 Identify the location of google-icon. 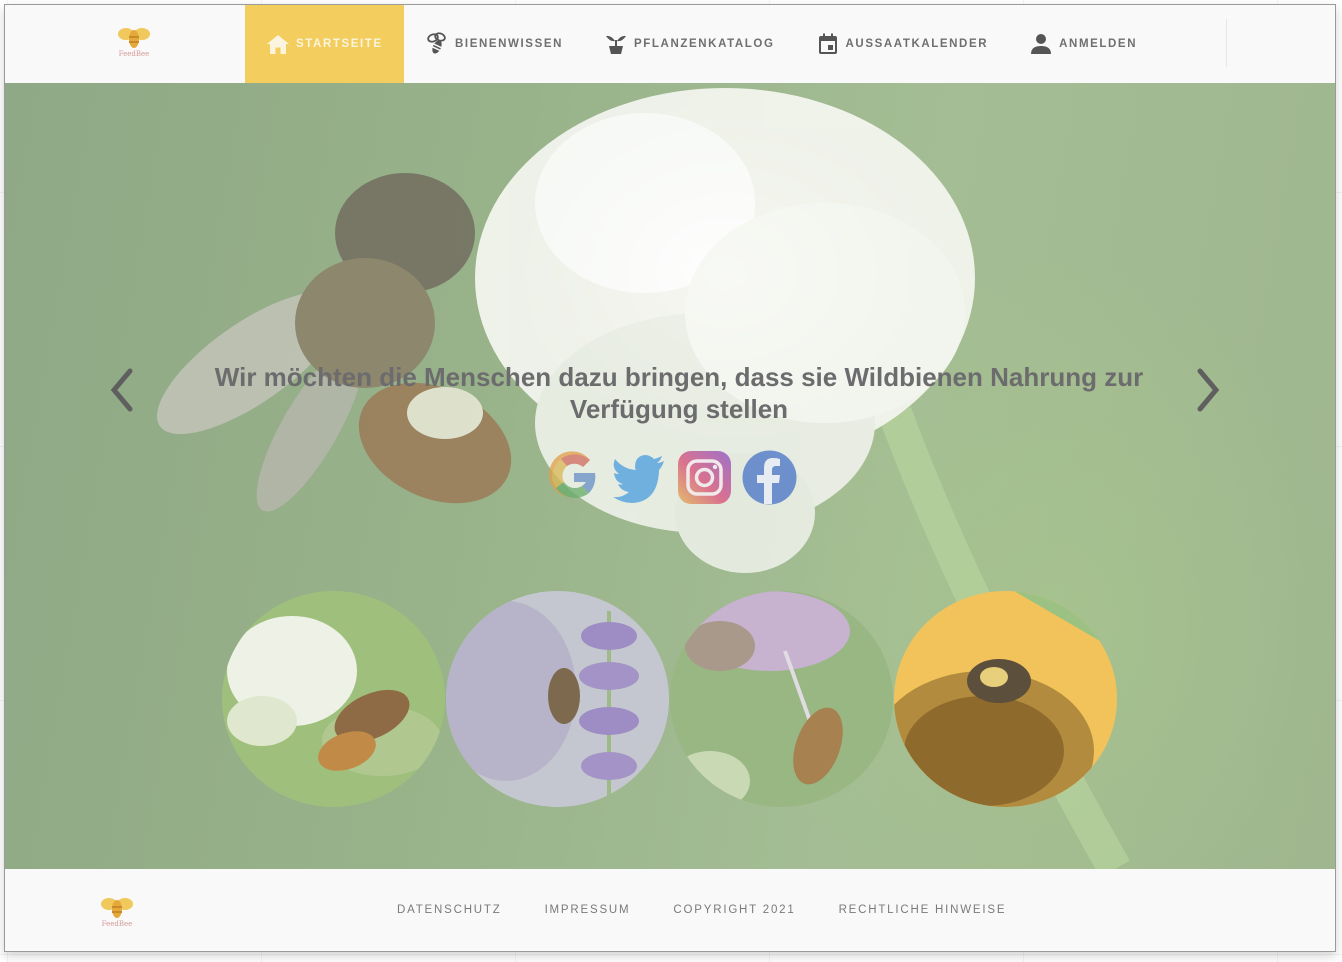
(572, 474).